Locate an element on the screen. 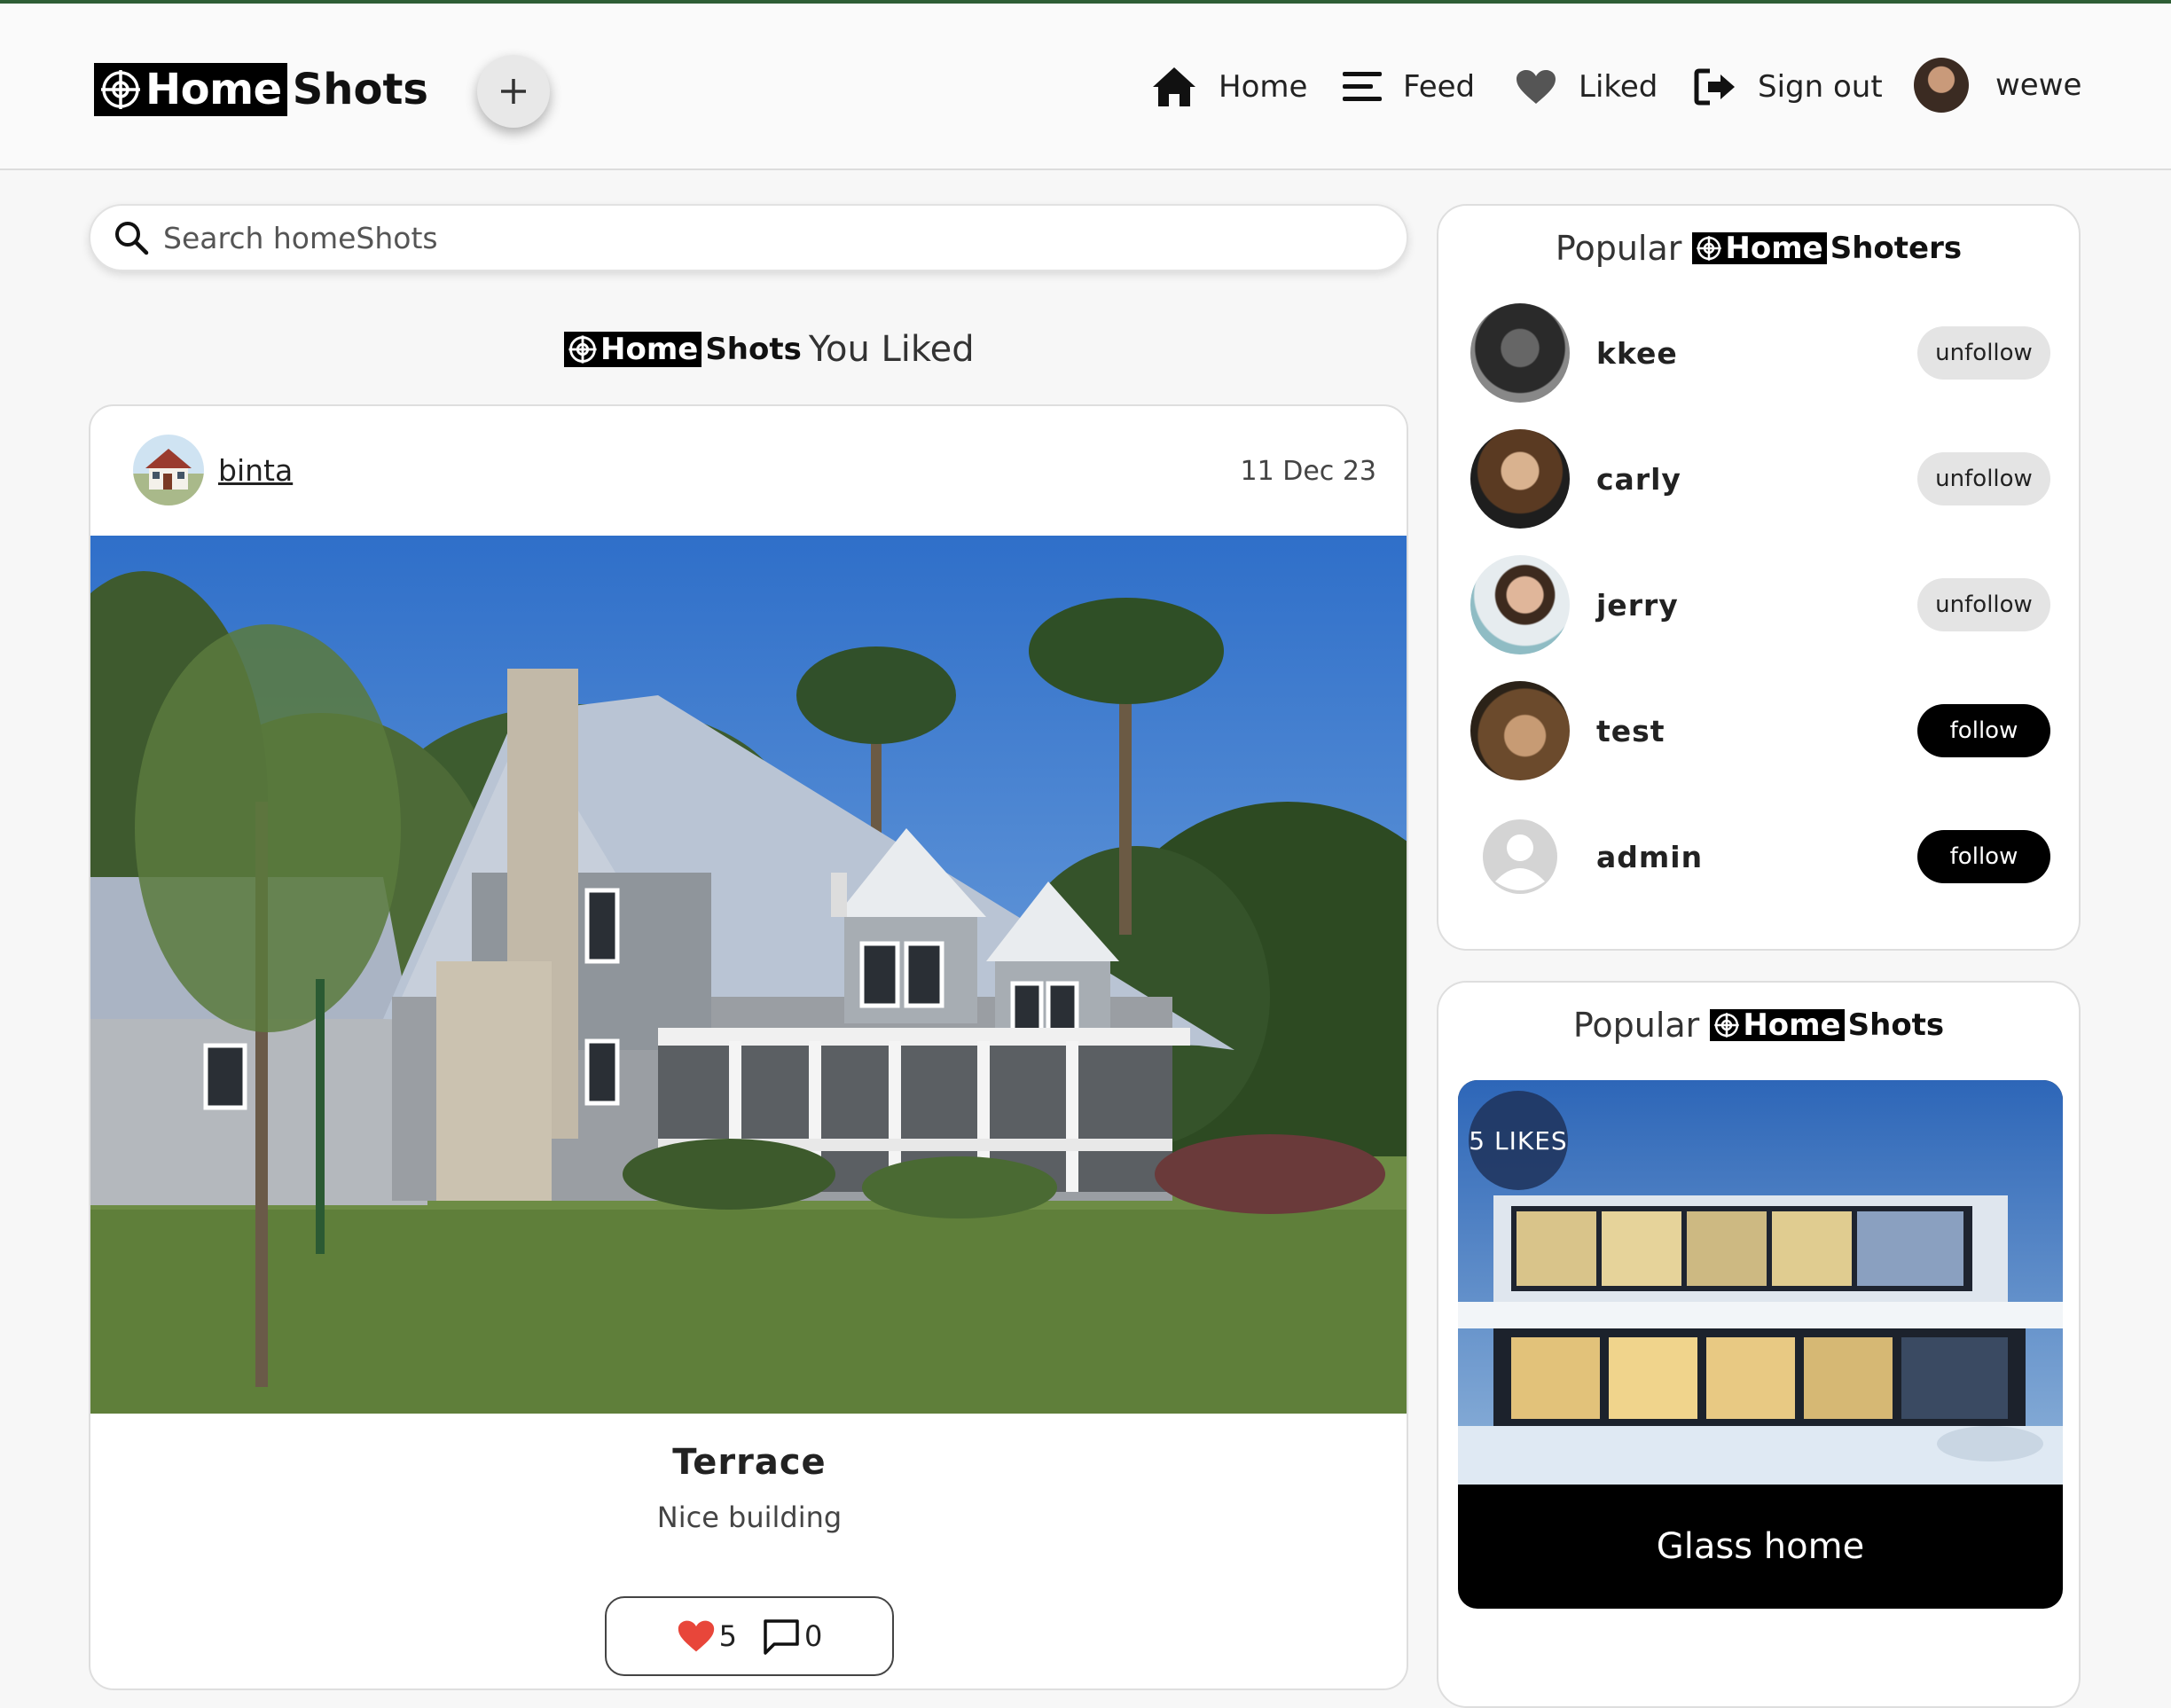 The height and width of the screenshot is (1708, 2171). person-placeholder-icon is located at coordinates (1520, 857).